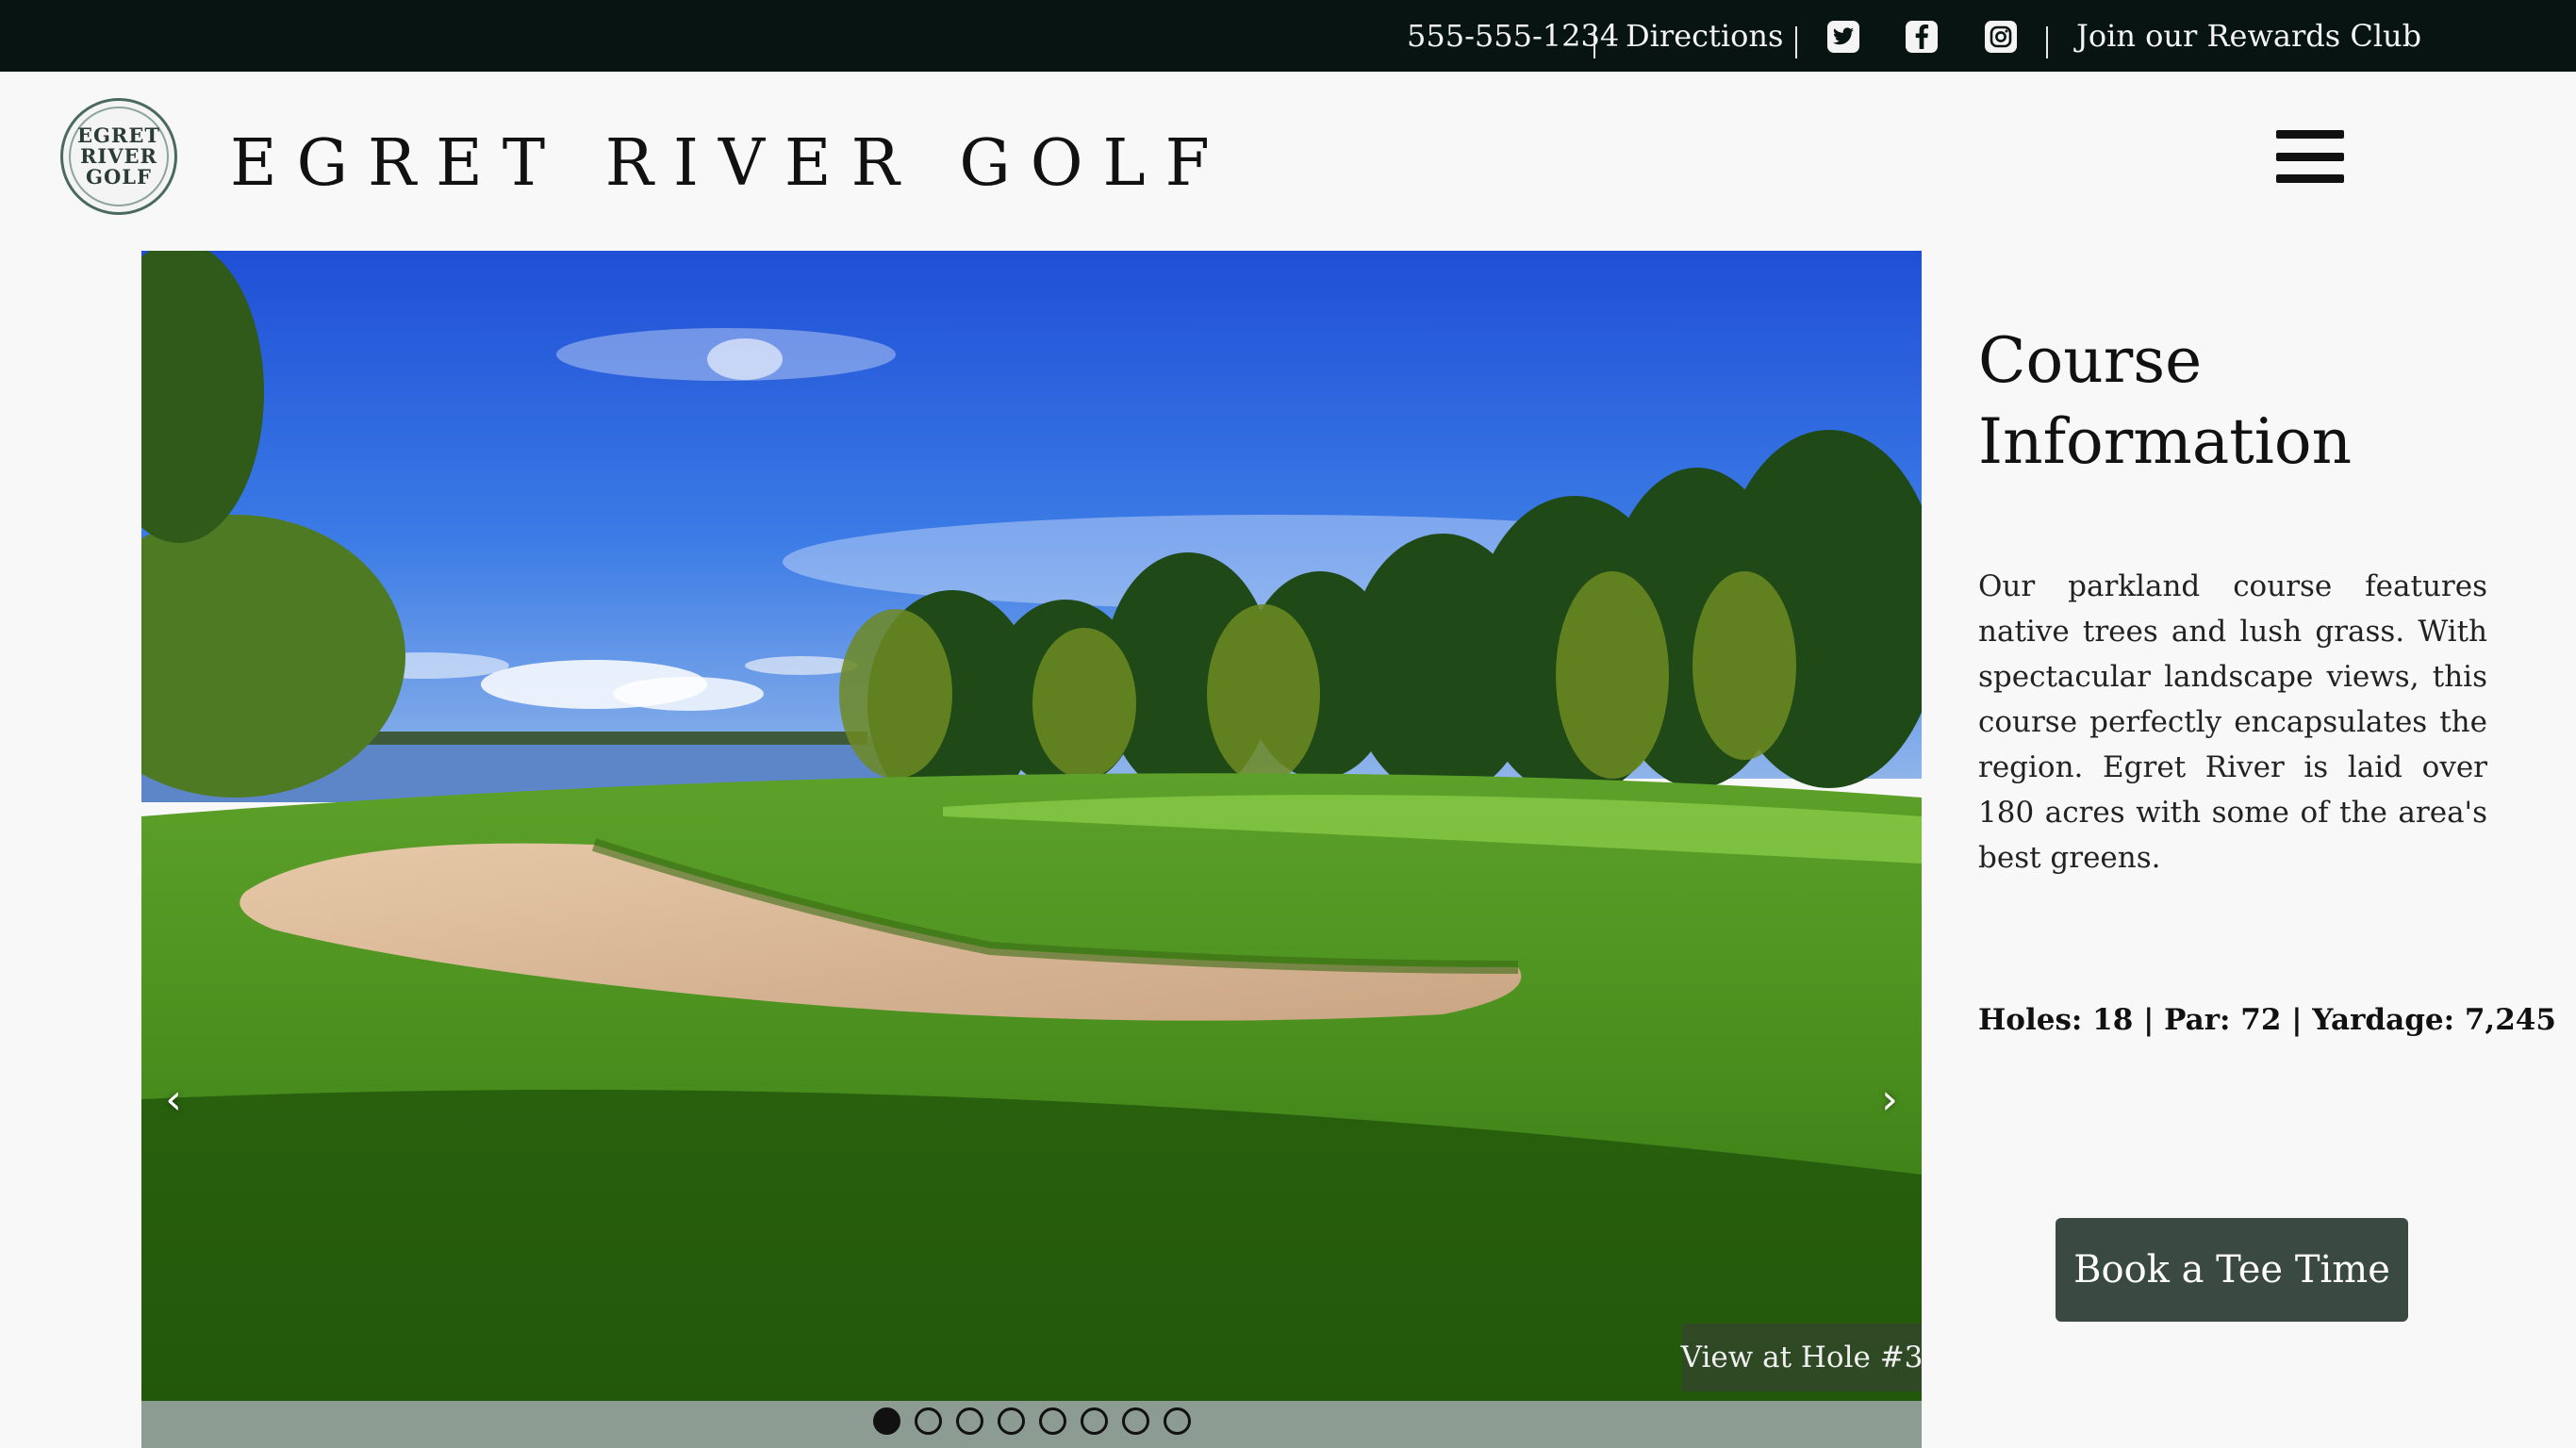 The height and width of the screenshot is (1448, 2576). I want to click on phone-link: 555-555-1234, so click(1513, 36).